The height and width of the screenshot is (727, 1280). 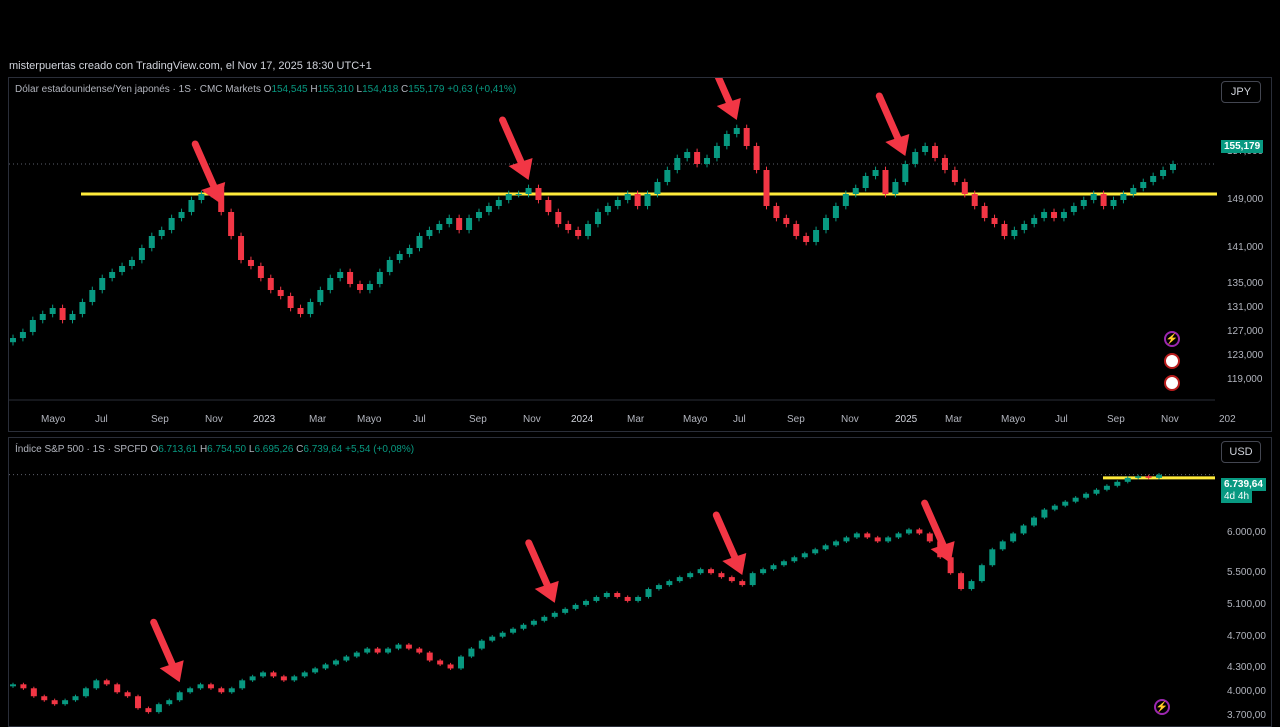 What do you see at coordinates (1172, 383) in the screenshot?
I see `japan-flag-icon` at bounding box center [1172, 383].